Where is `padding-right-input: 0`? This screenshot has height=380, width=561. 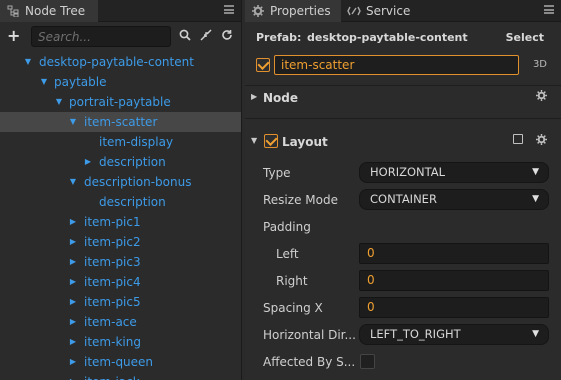
padding-right-input: 0 is located at coordinates (454, 280).